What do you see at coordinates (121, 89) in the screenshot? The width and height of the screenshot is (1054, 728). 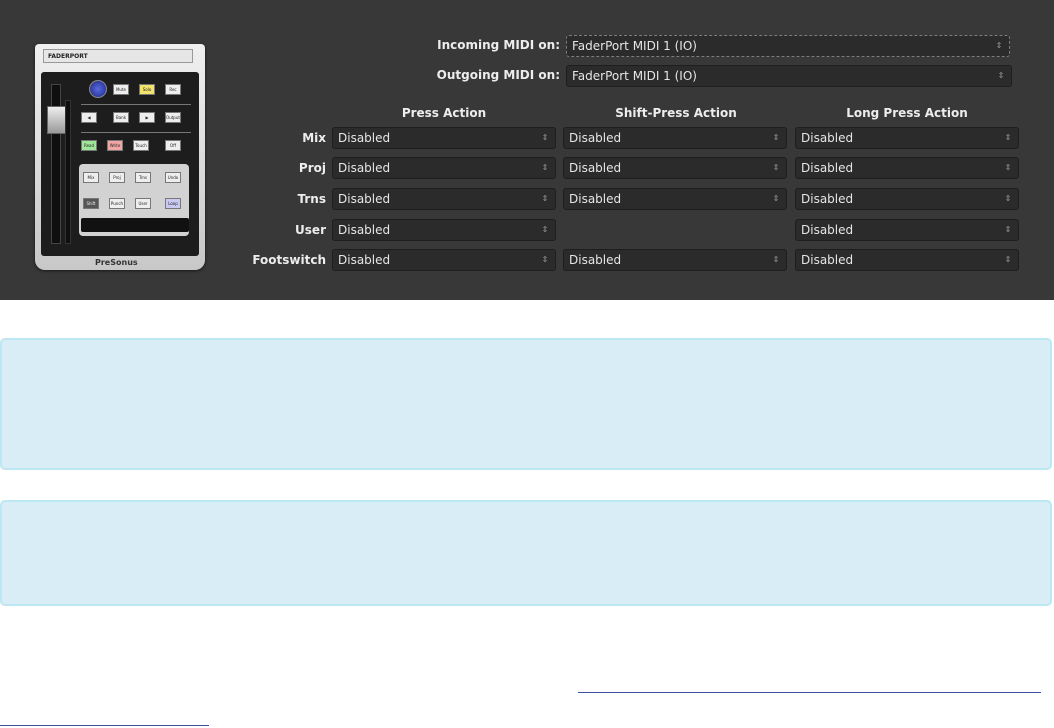 I see `device-mute-button: Mute` at bounding box center [121, 89].